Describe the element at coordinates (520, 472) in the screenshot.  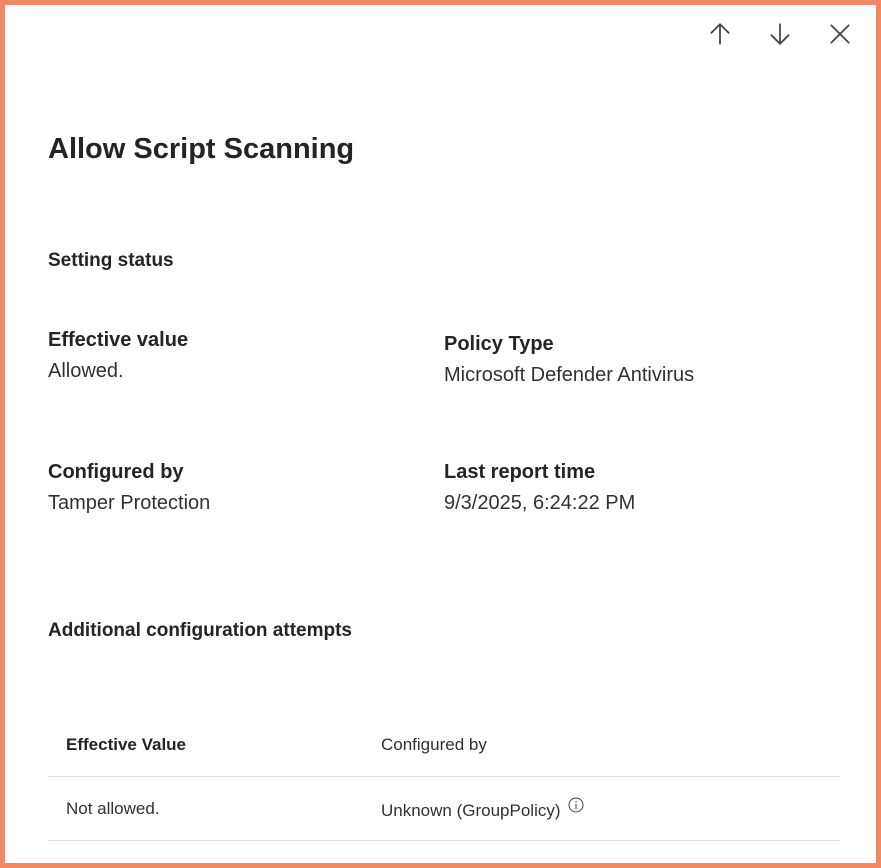
I see `last-report-time-label: Last report time` at that location.